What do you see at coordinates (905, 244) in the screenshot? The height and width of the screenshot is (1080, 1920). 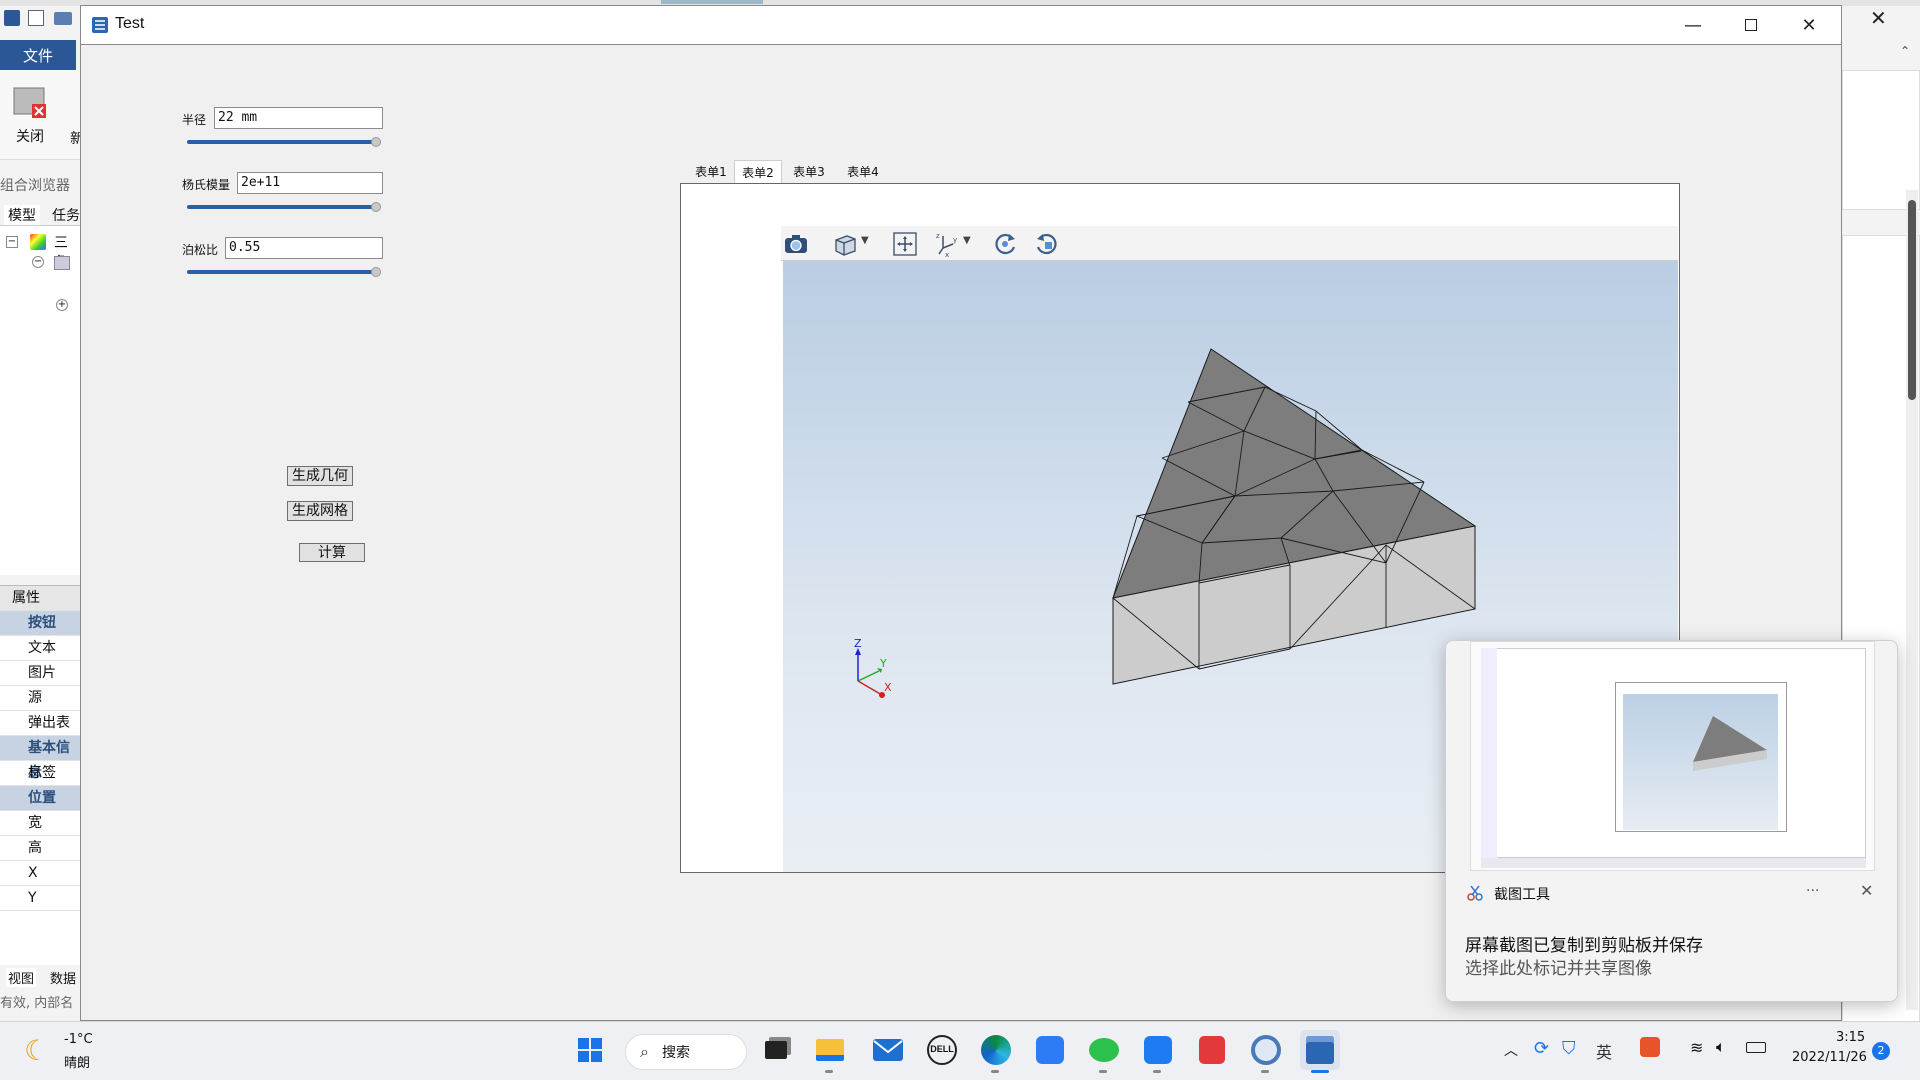 I see `fit-all-icon` at bounding box center [905, 244].